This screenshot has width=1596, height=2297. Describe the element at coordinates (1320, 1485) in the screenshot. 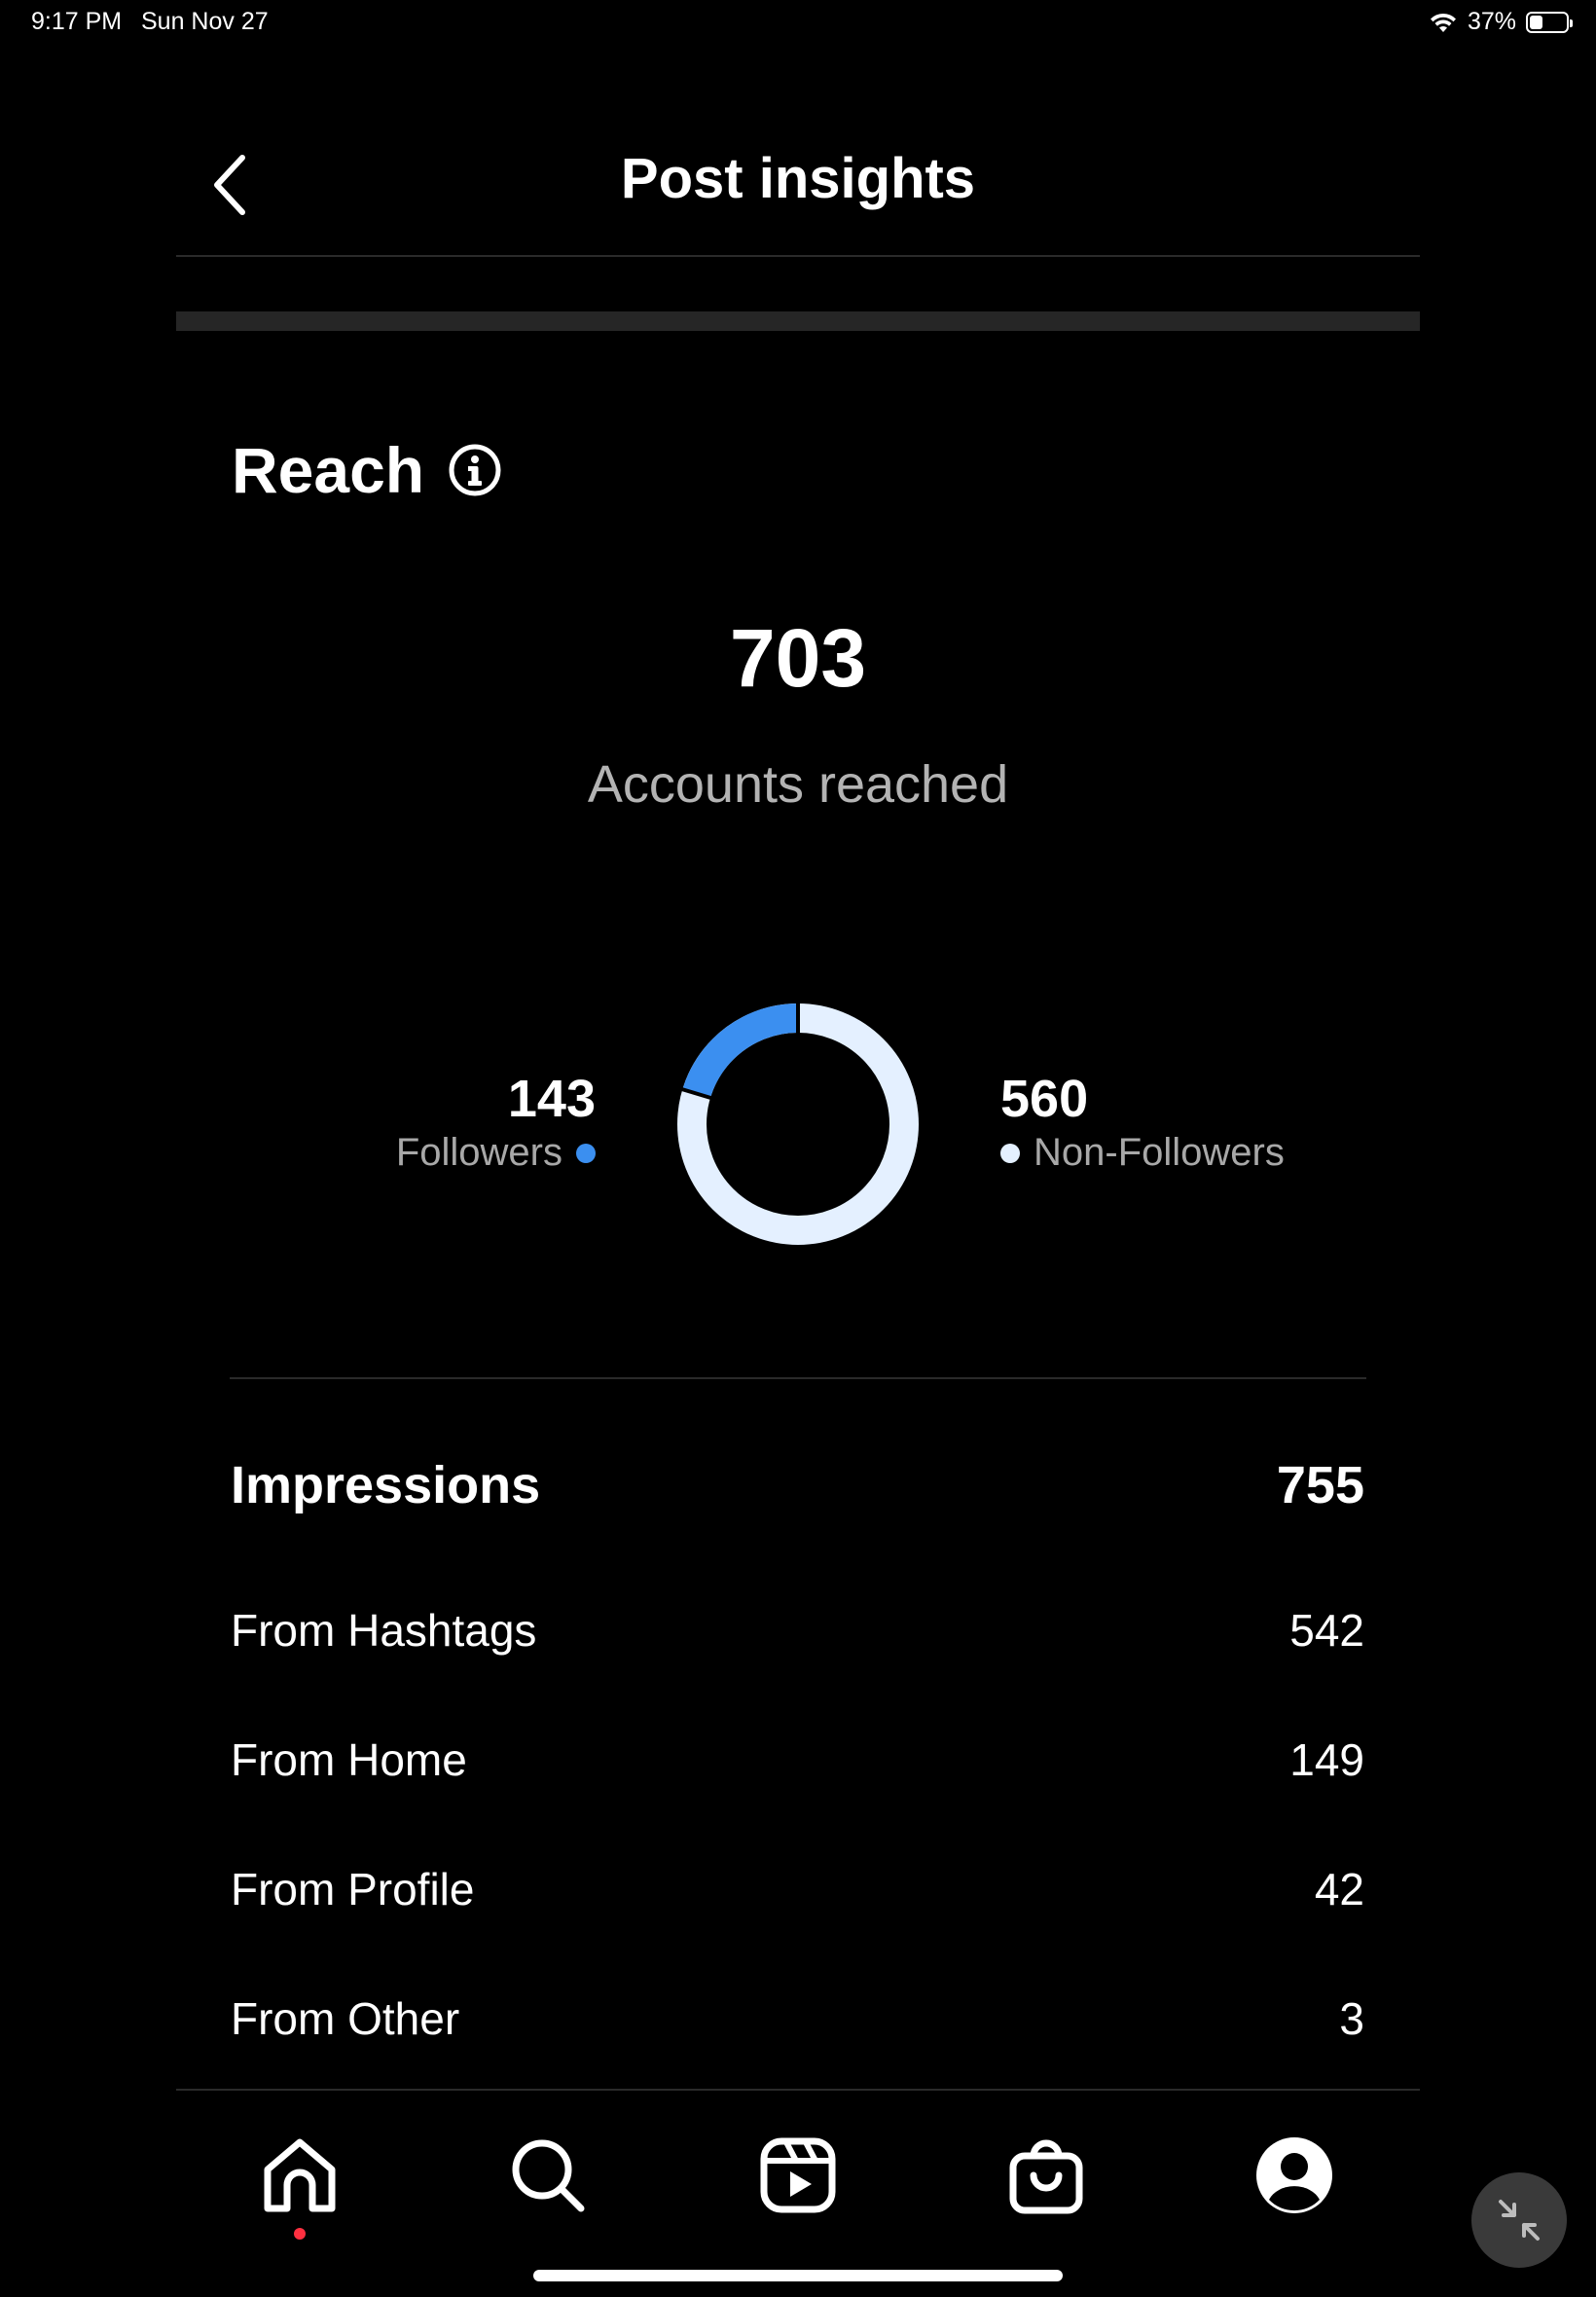

I see `impressions-total: 755` at that location.